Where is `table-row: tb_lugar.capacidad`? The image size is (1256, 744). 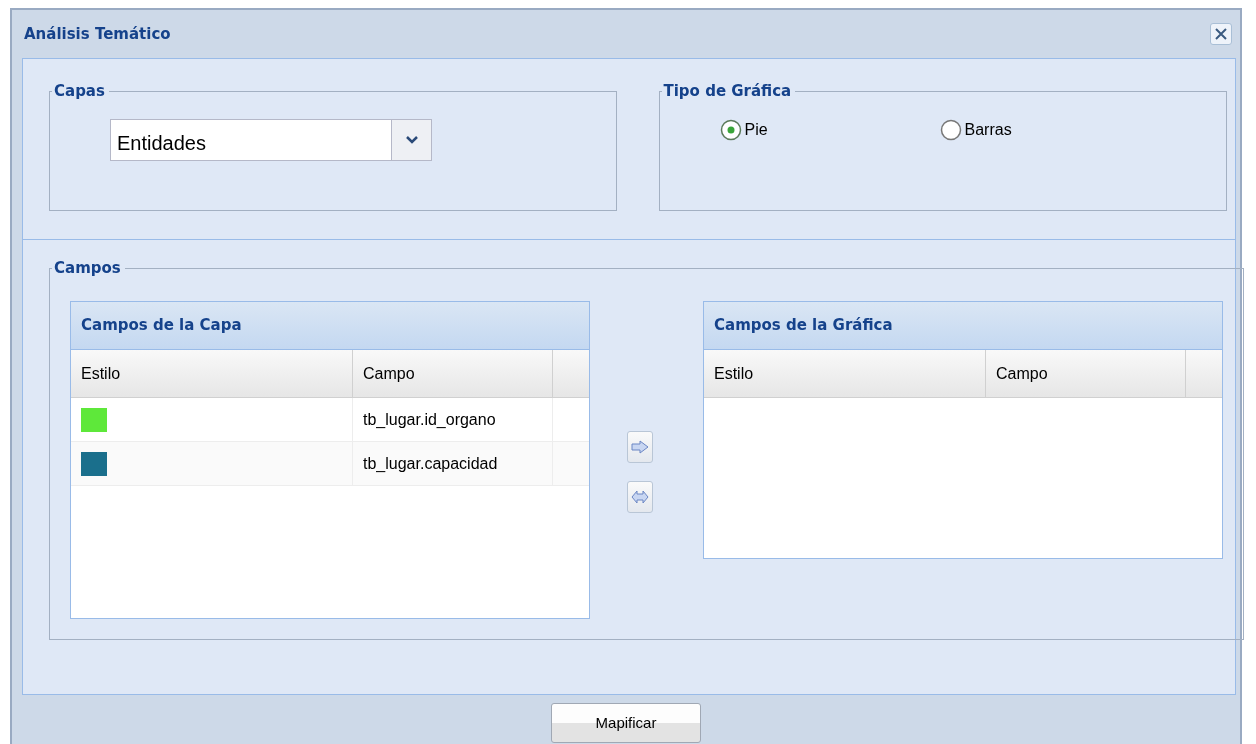
table-row: tb_lugar.capacidad is located at coordinates (330, 464).